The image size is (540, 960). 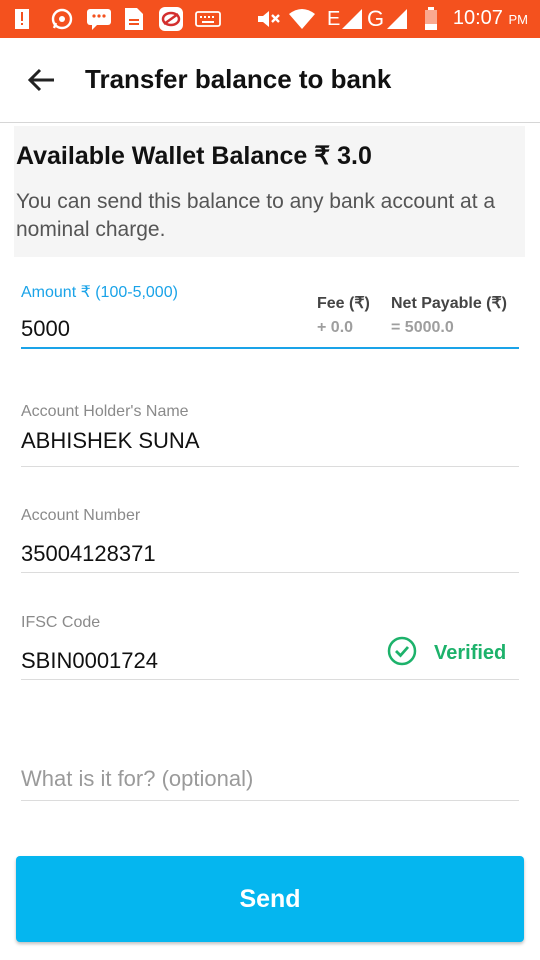 I want to click on status-time: 10:07 PM, so click(x=490, y=18).